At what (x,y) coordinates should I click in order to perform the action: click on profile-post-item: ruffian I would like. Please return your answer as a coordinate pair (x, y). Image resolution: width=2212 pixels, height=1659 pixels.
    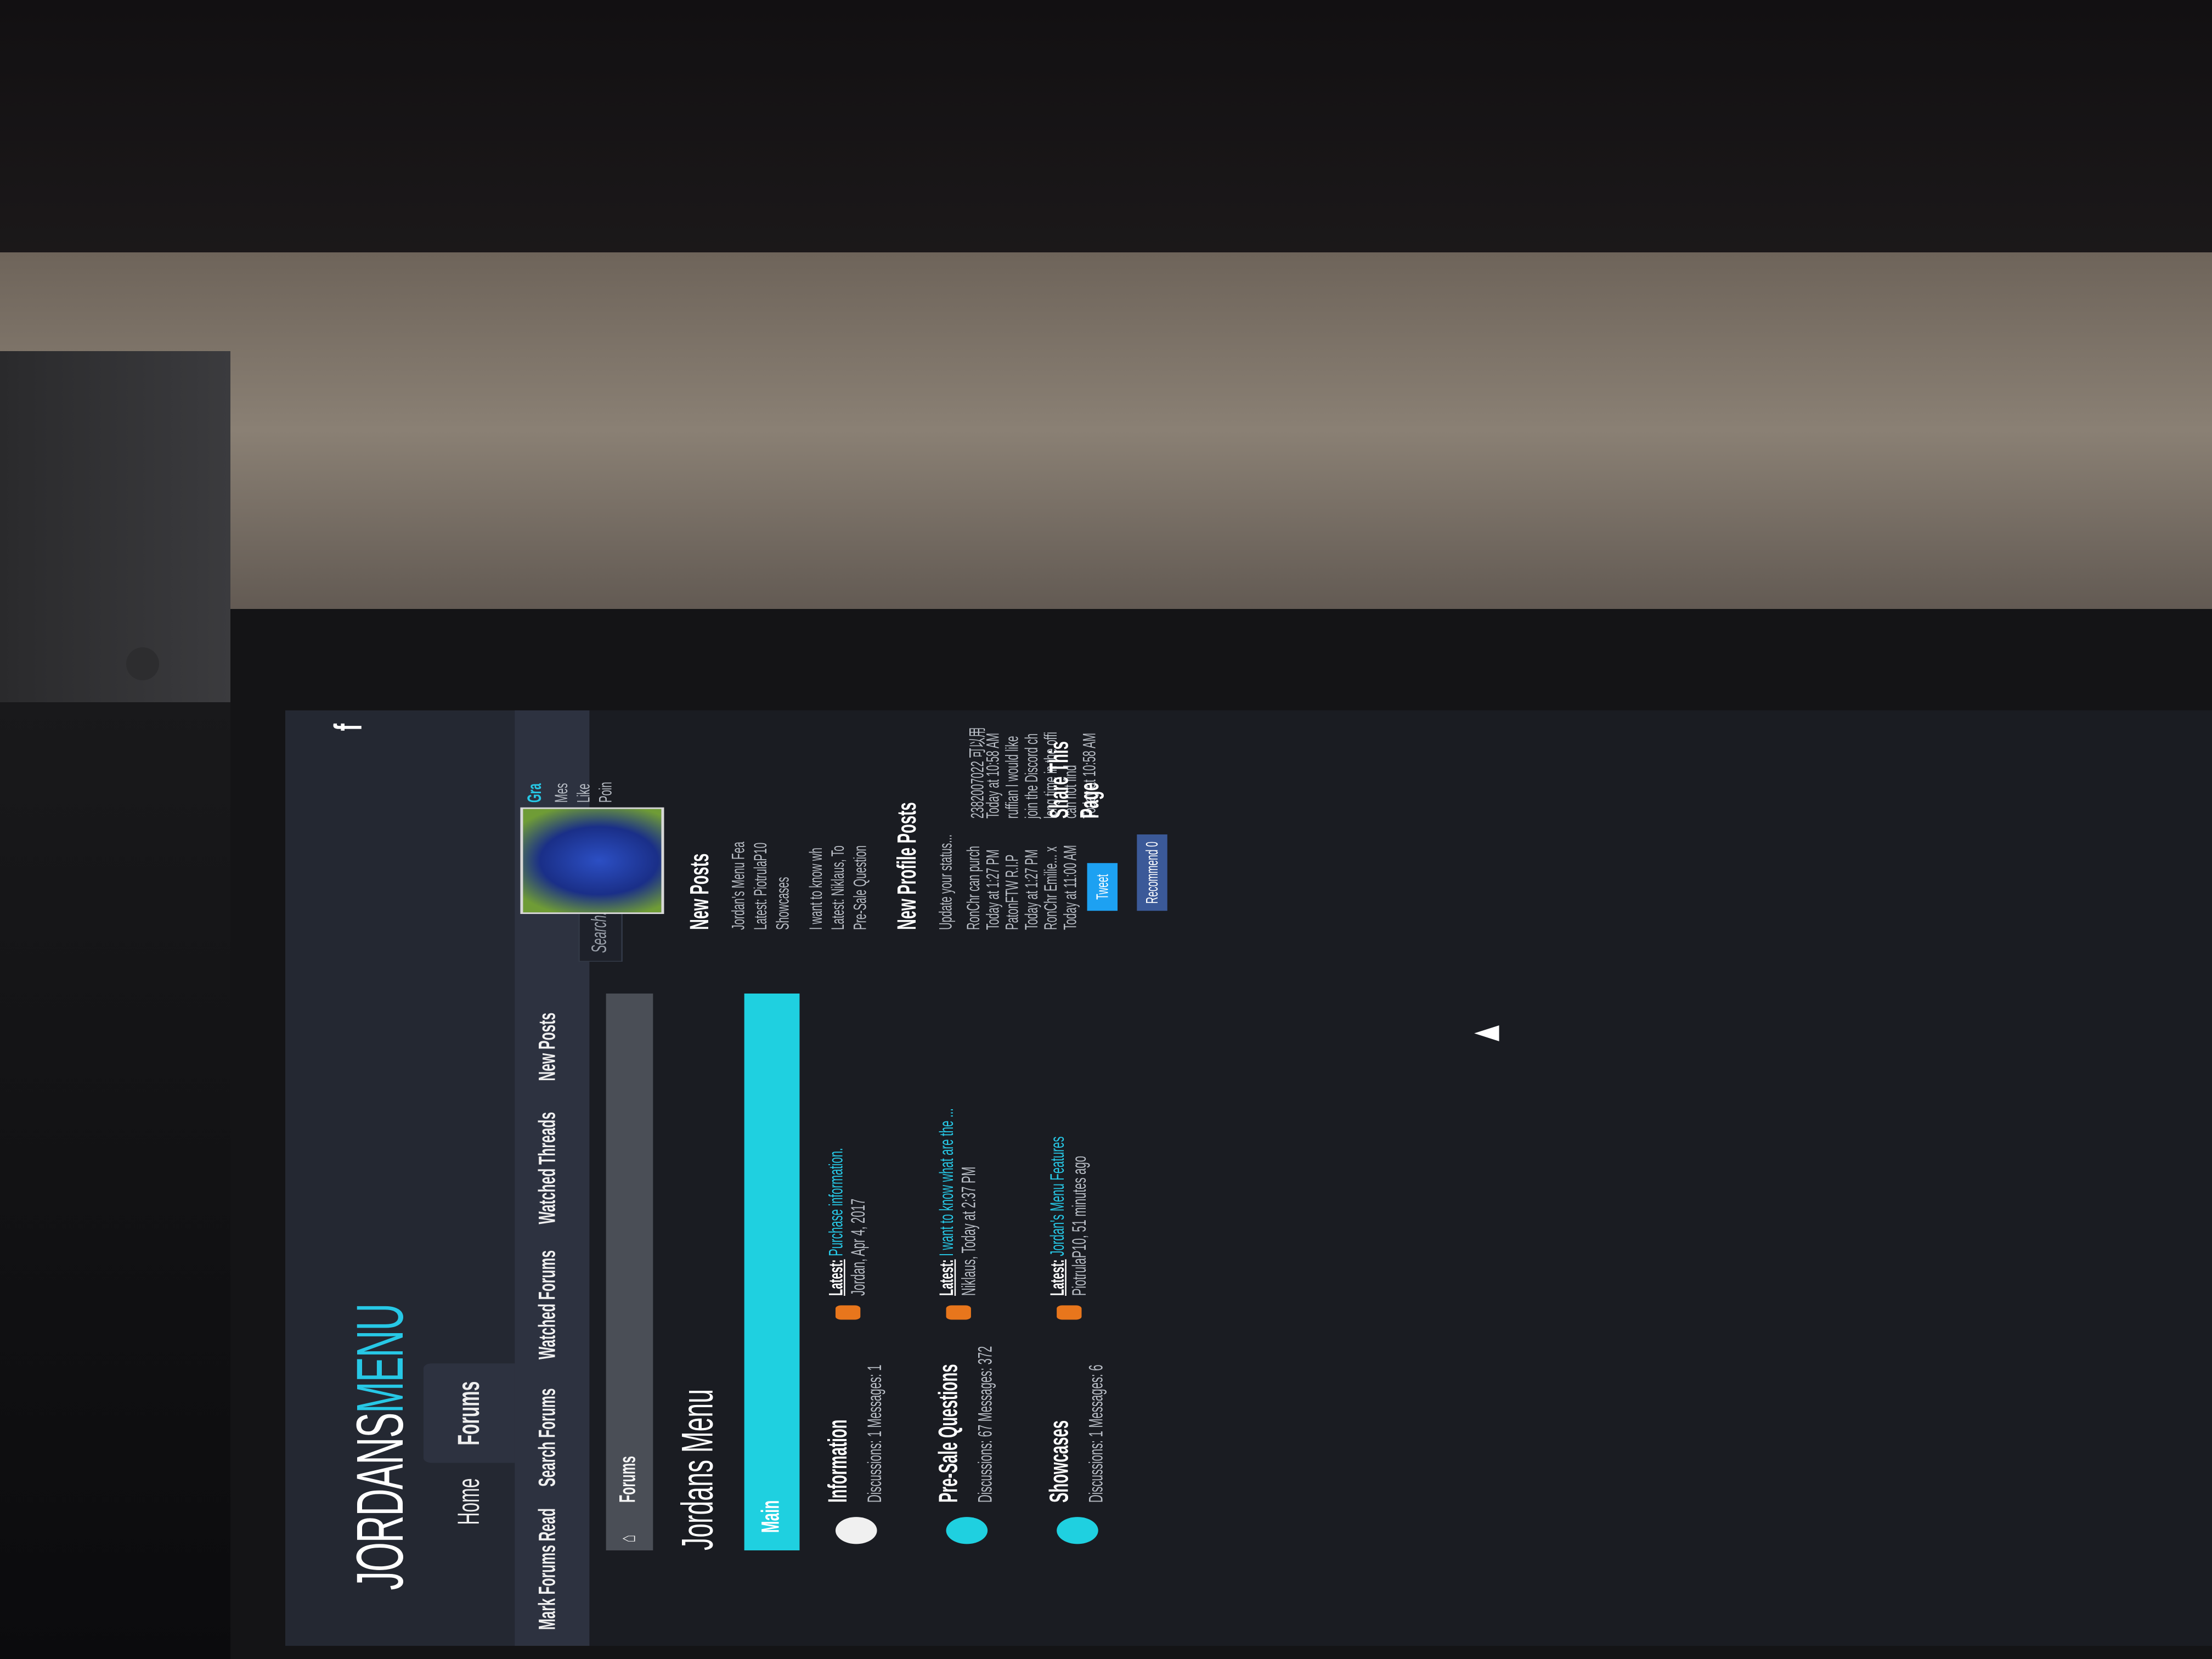
    Looking at the image, I should click on (1012, 778).